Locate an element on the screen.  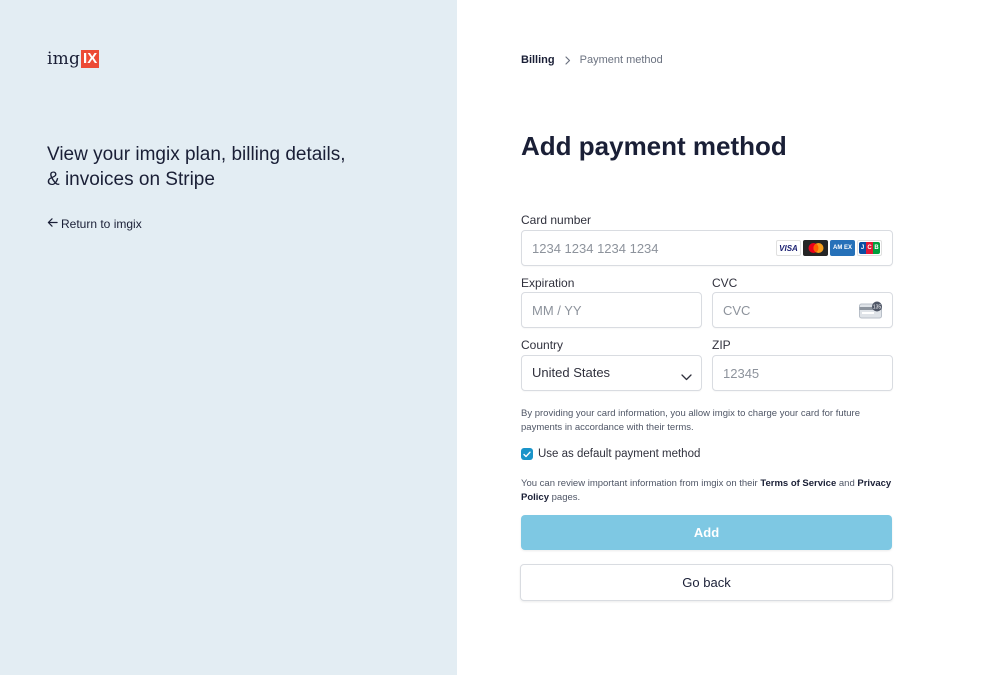
cvc-label: CVC is located at coordinates (725, 283).